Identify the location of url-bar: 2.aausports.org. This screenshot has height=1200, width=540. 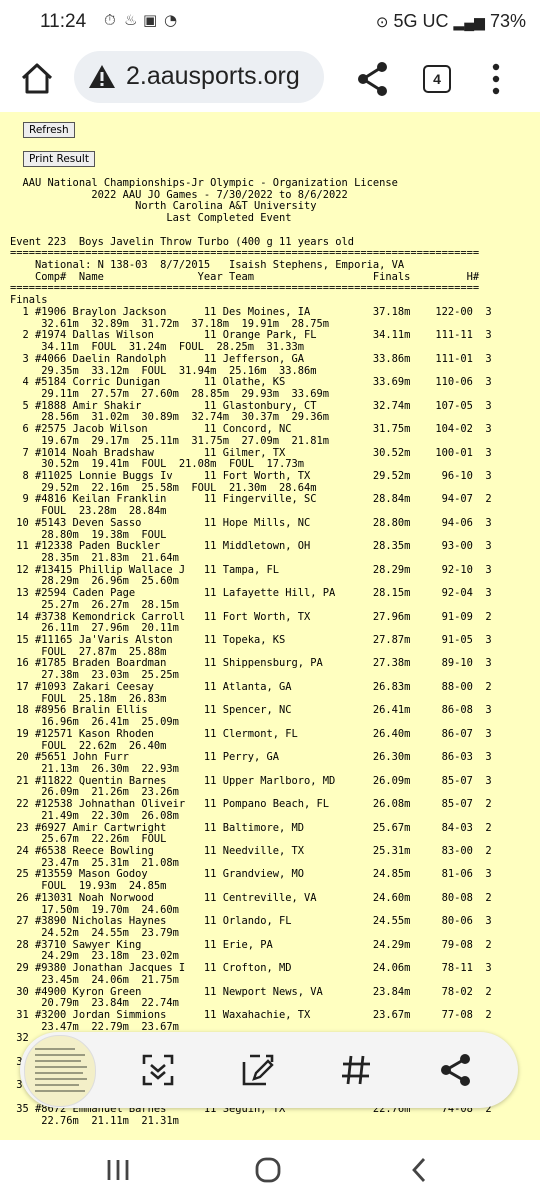
(199, 77).